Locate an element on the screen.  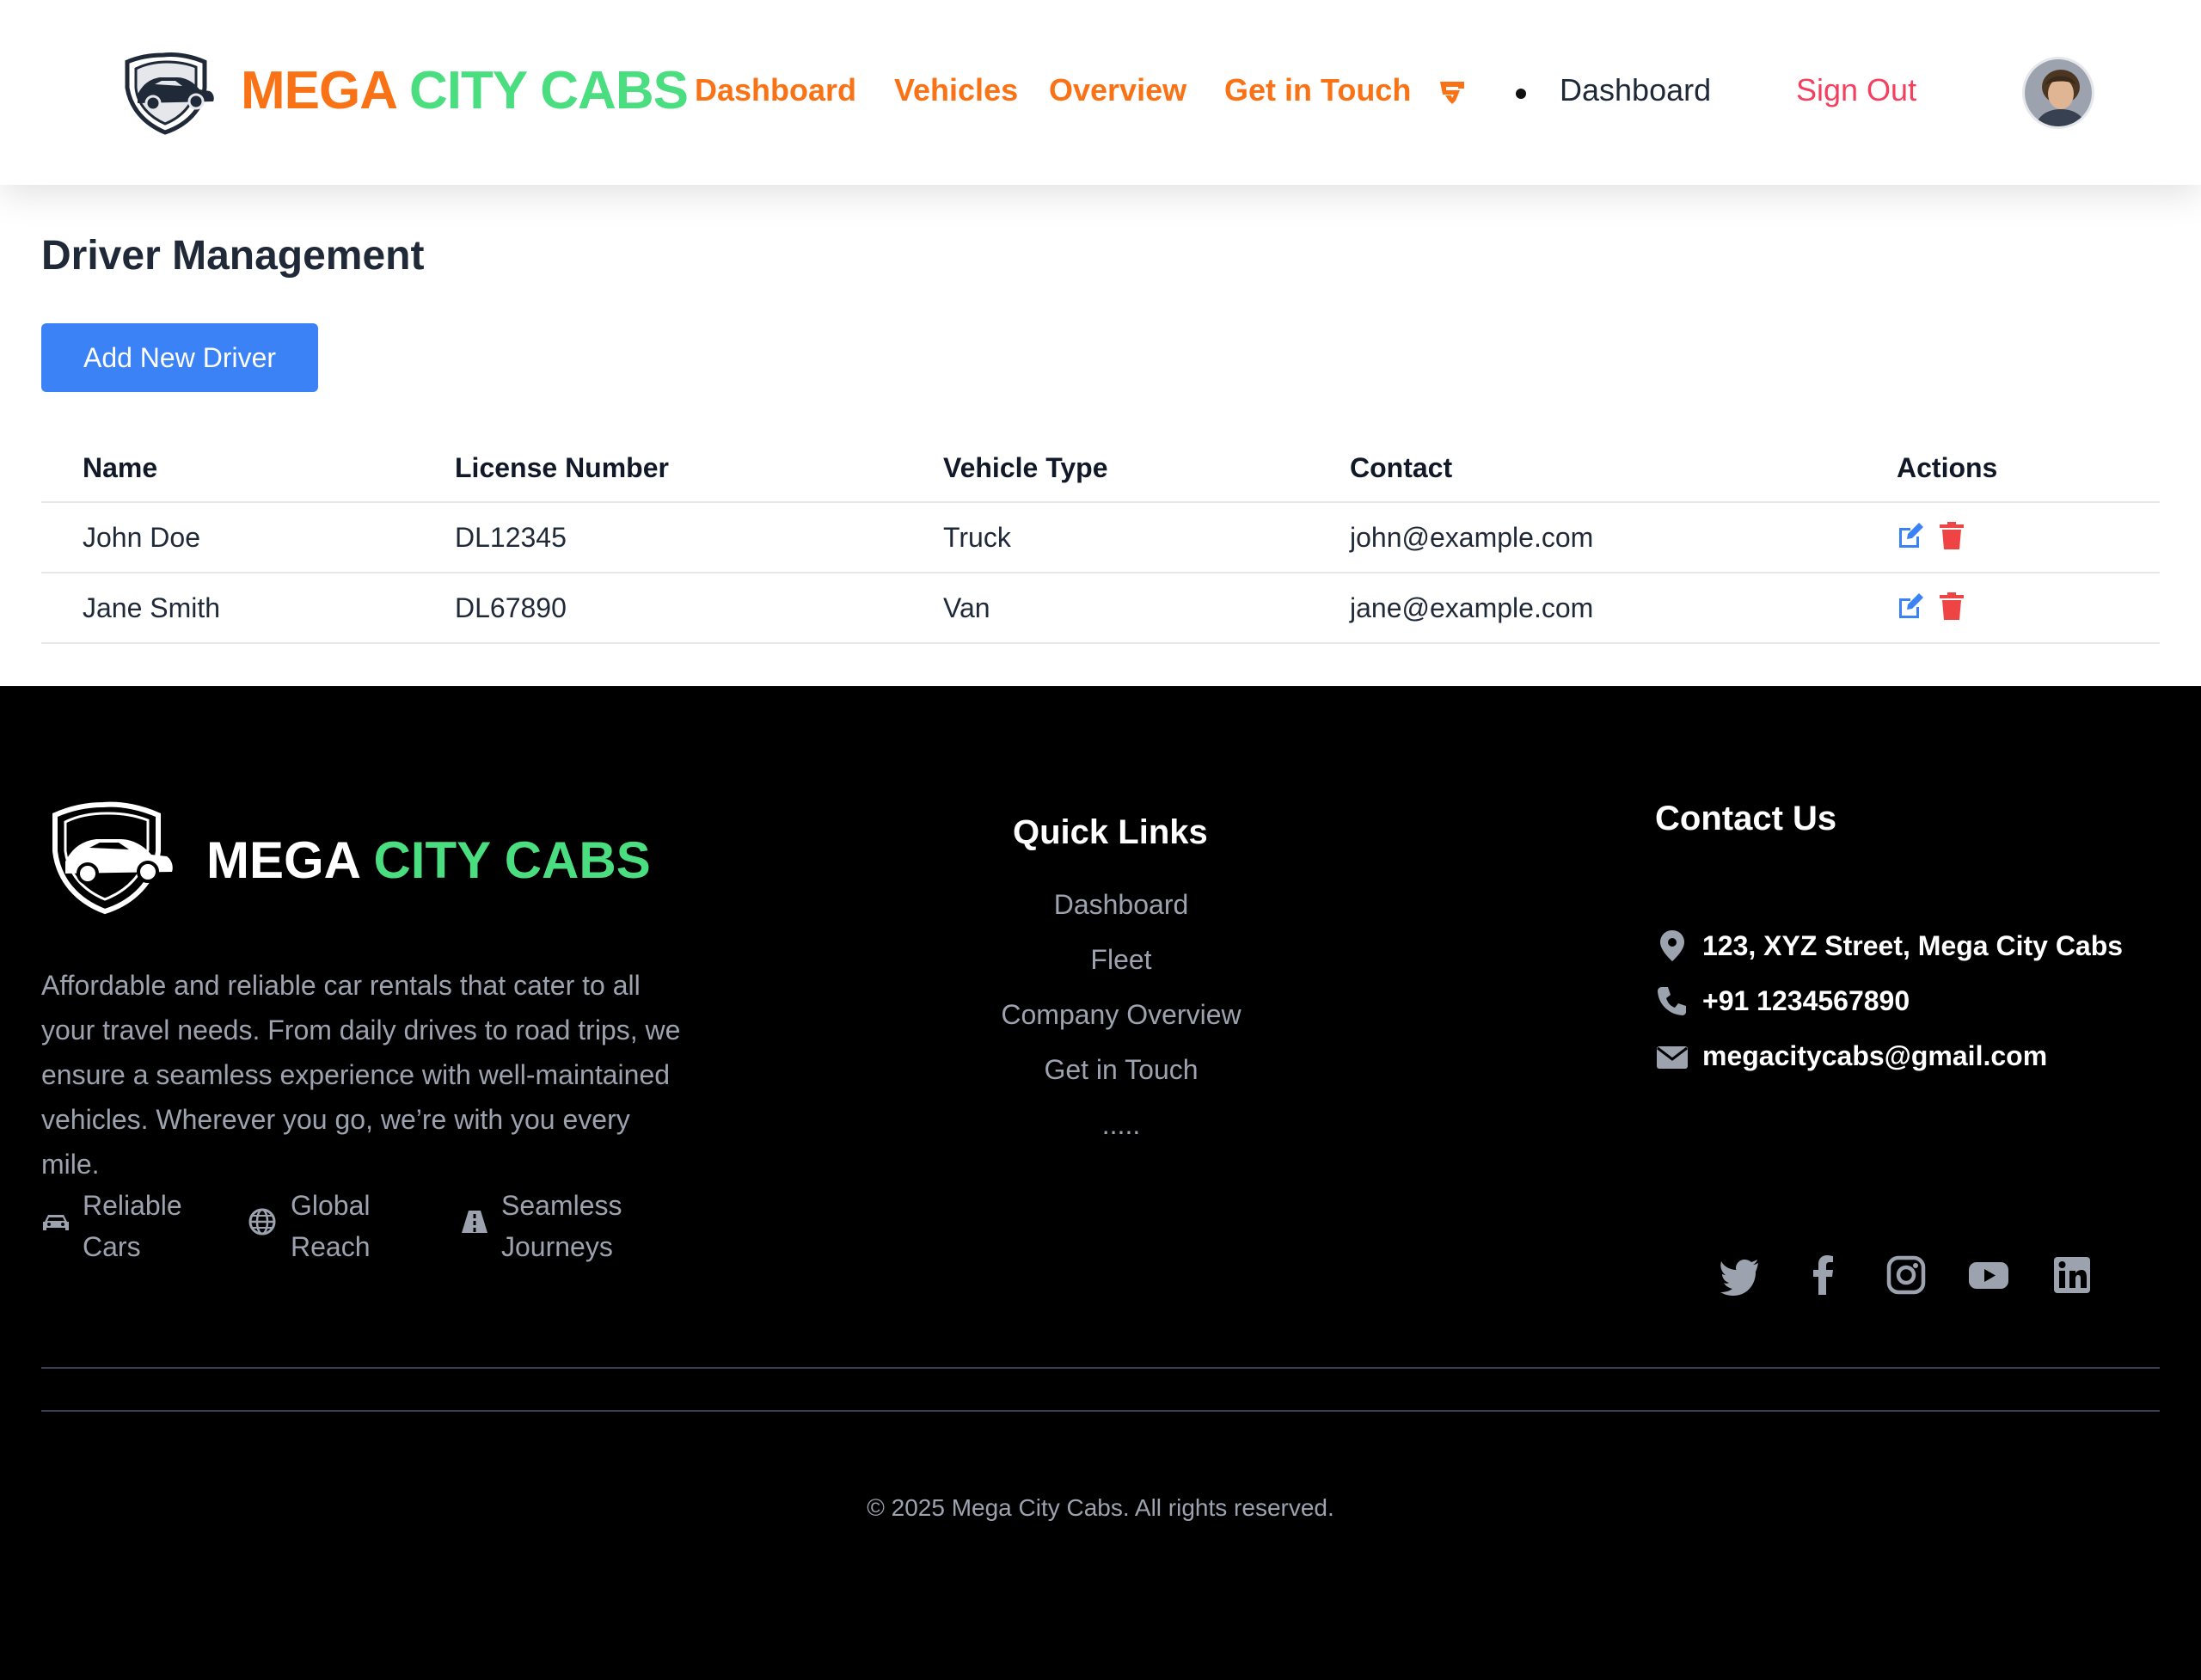
quick-links-title: Quick Links is located at coordinates (1110, 832).